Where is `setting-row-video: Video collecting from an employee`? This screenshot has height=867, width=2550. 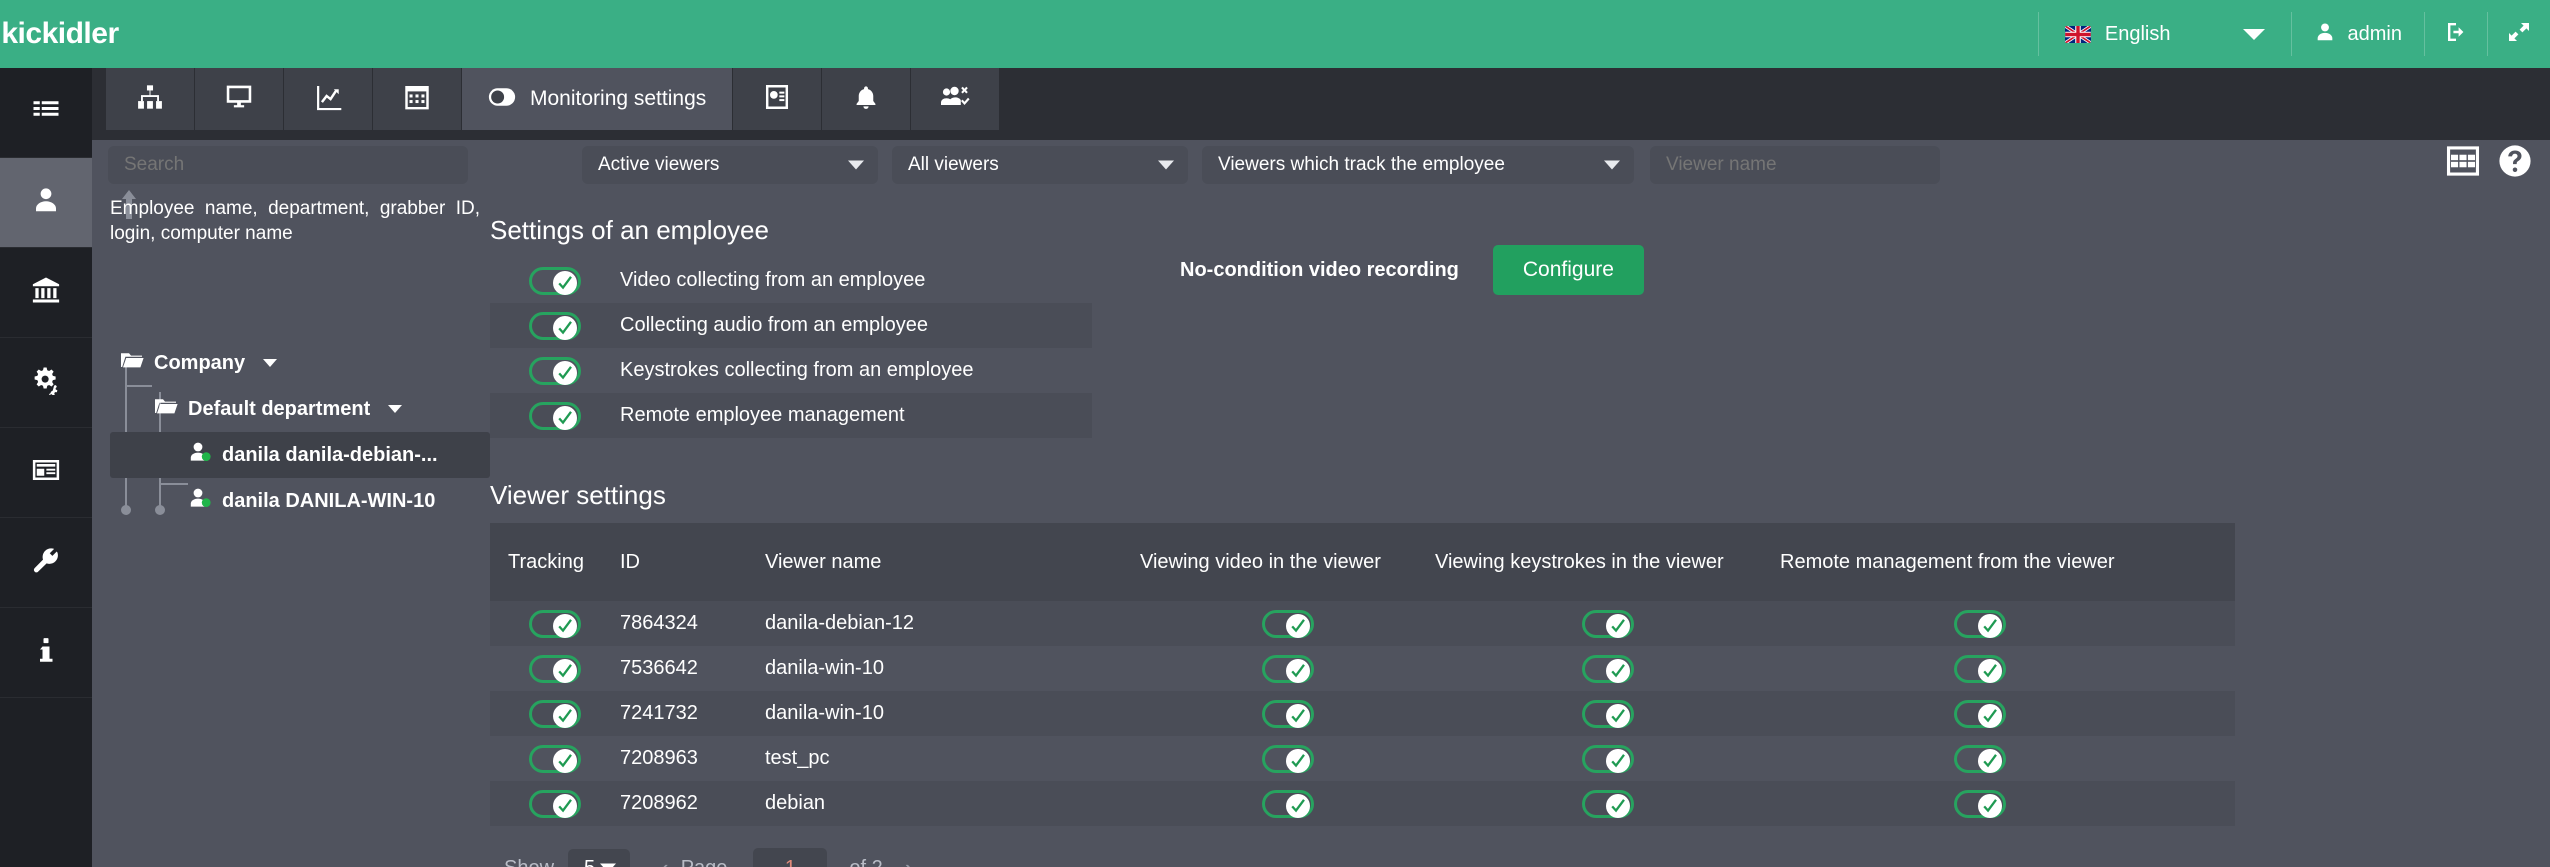 setting-row-video: Video collecting from an employee is located at coordinates (791, 280).